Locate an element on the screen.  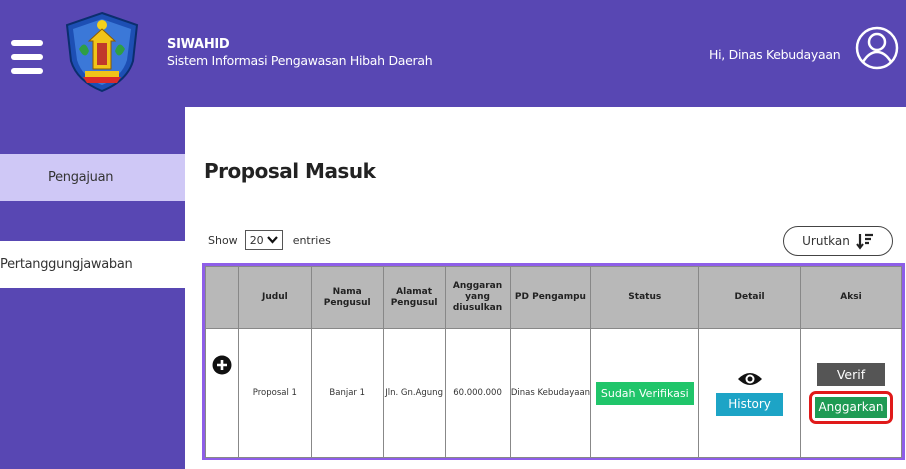
sidebar-item-pengajuan: Pengajuan is located at coordinates (92, 177).